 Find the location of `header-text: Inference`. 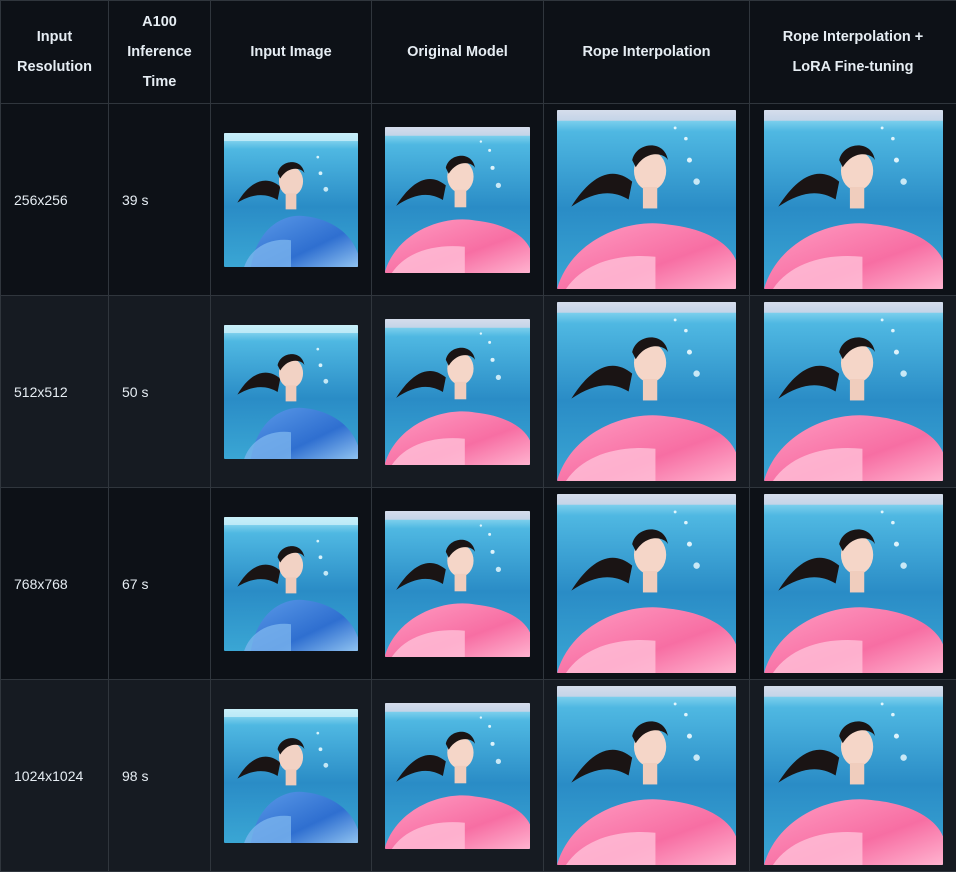

header-text: Inference is located at coordinates (159, 52).